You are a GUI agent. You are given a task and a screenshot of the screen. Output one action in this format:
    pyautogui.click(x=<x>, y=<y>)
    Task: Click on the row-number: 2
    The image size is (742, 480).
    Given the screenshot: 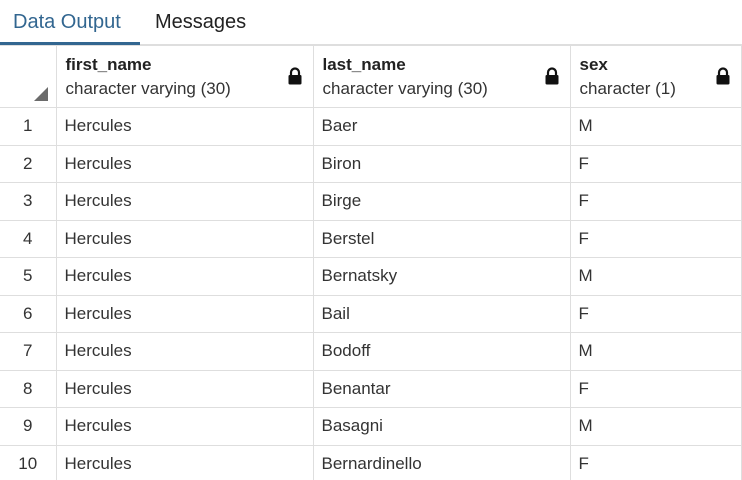 What is the action you would take?
    pyautogui.click(x=28, y=163)
    